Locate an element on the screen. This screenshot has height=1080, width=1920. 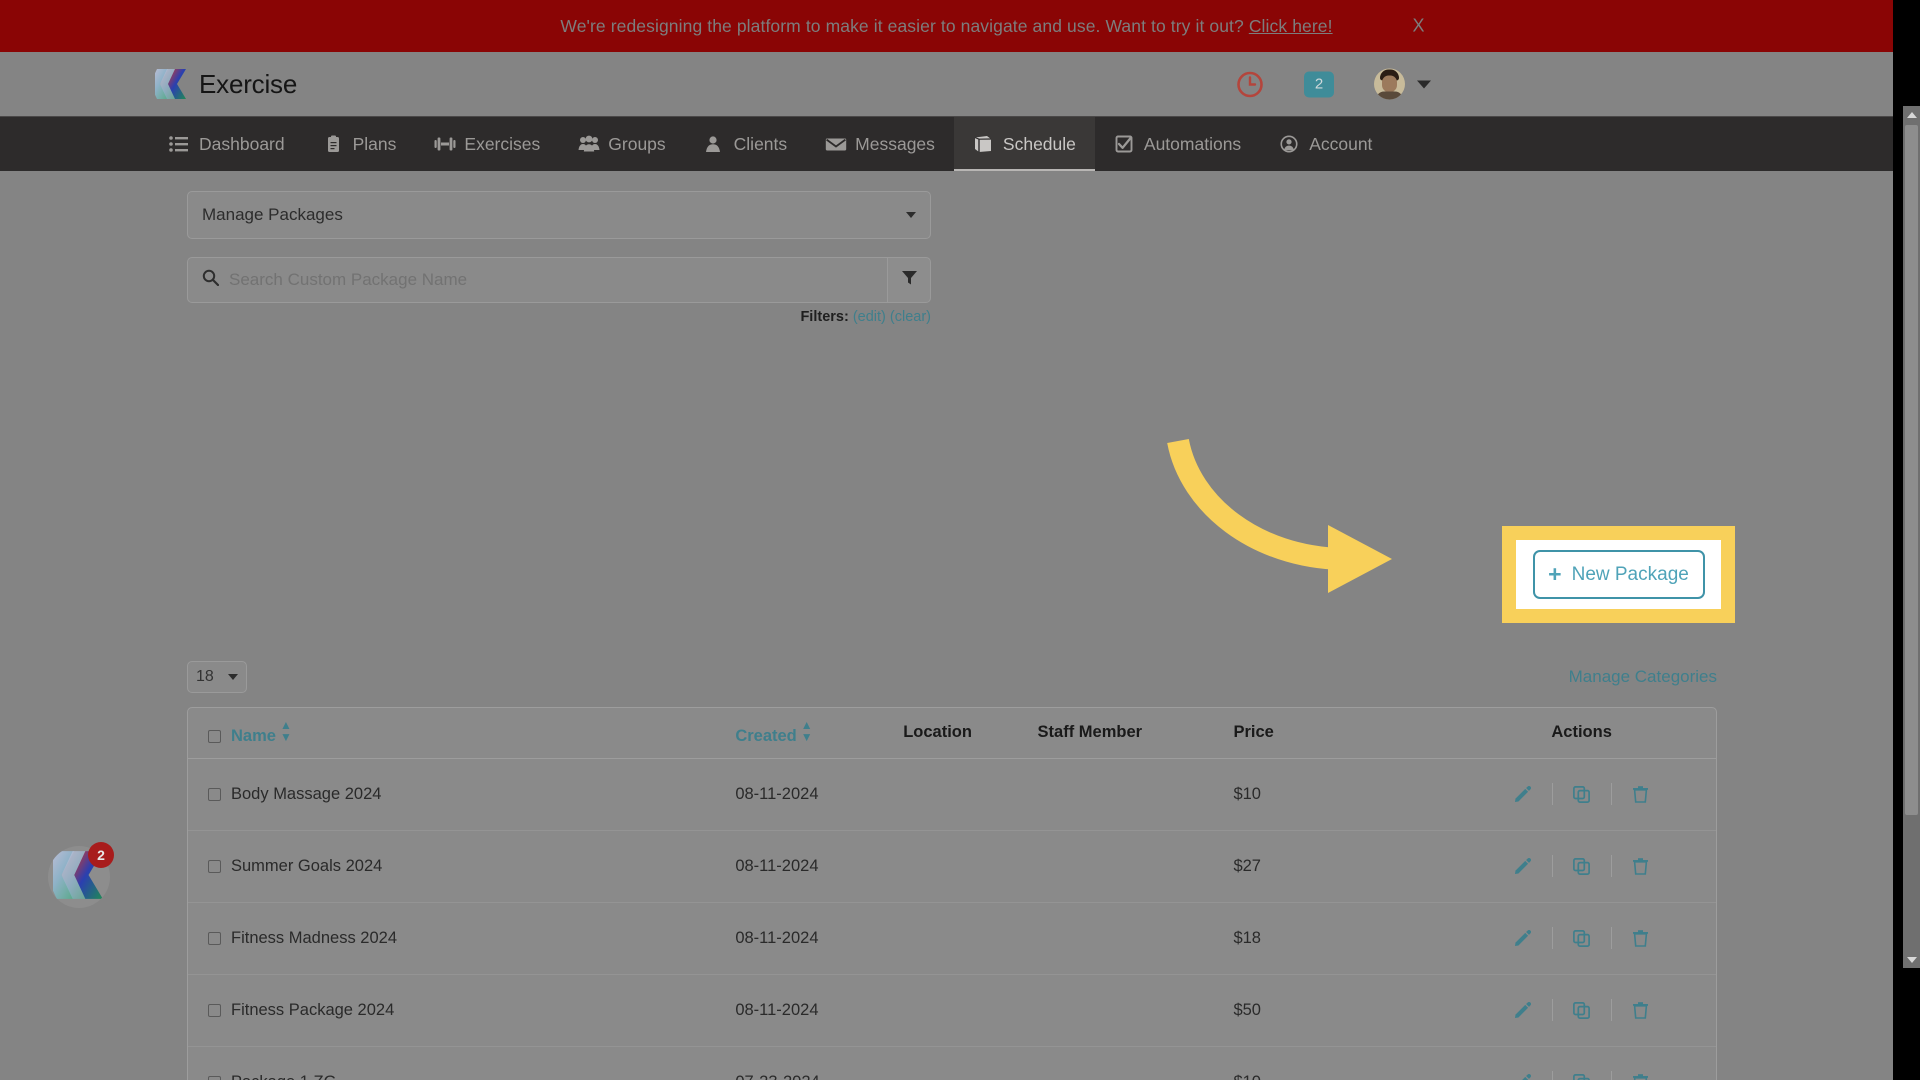
column-header-price: Price is located at coordinates (1335, 733).